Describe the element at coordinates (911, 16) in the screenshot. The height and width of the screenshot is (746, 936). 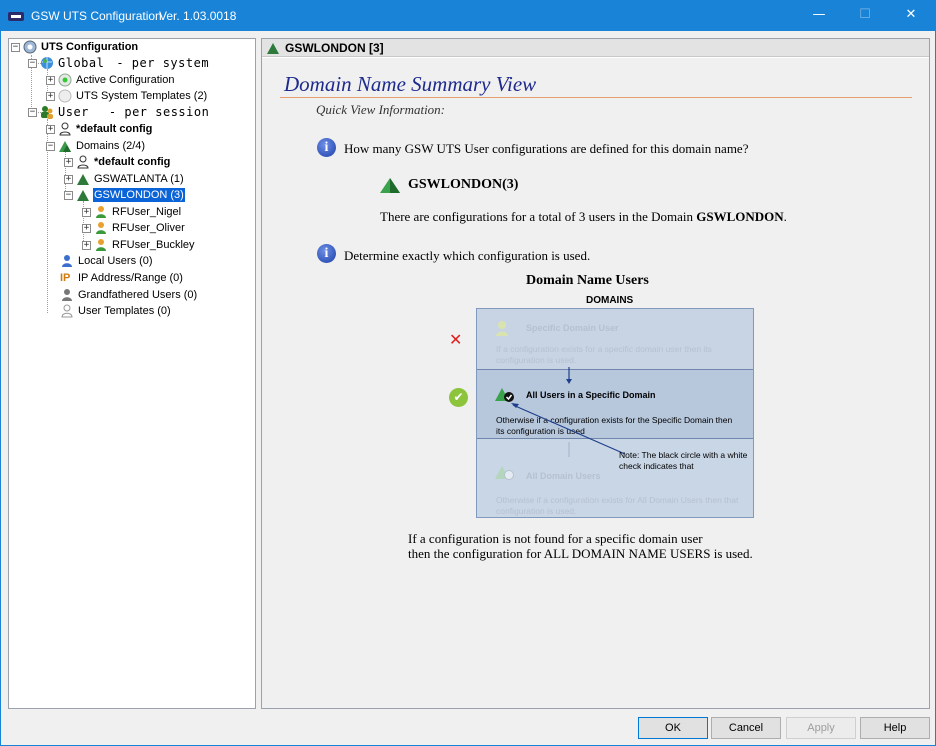
I see `close-button: ✕` at that location.